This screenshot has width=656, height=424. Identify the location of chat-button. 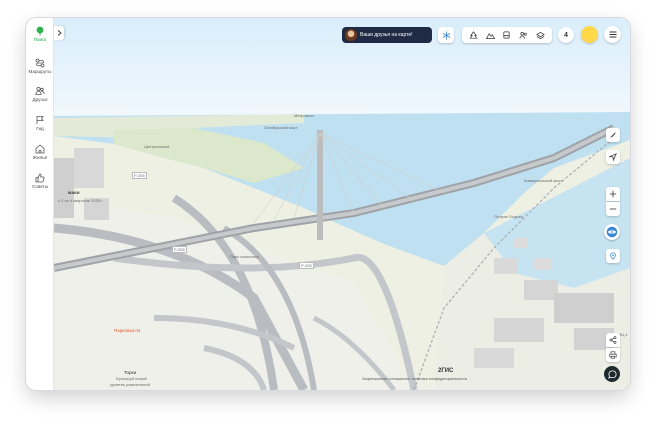
(612, 374).